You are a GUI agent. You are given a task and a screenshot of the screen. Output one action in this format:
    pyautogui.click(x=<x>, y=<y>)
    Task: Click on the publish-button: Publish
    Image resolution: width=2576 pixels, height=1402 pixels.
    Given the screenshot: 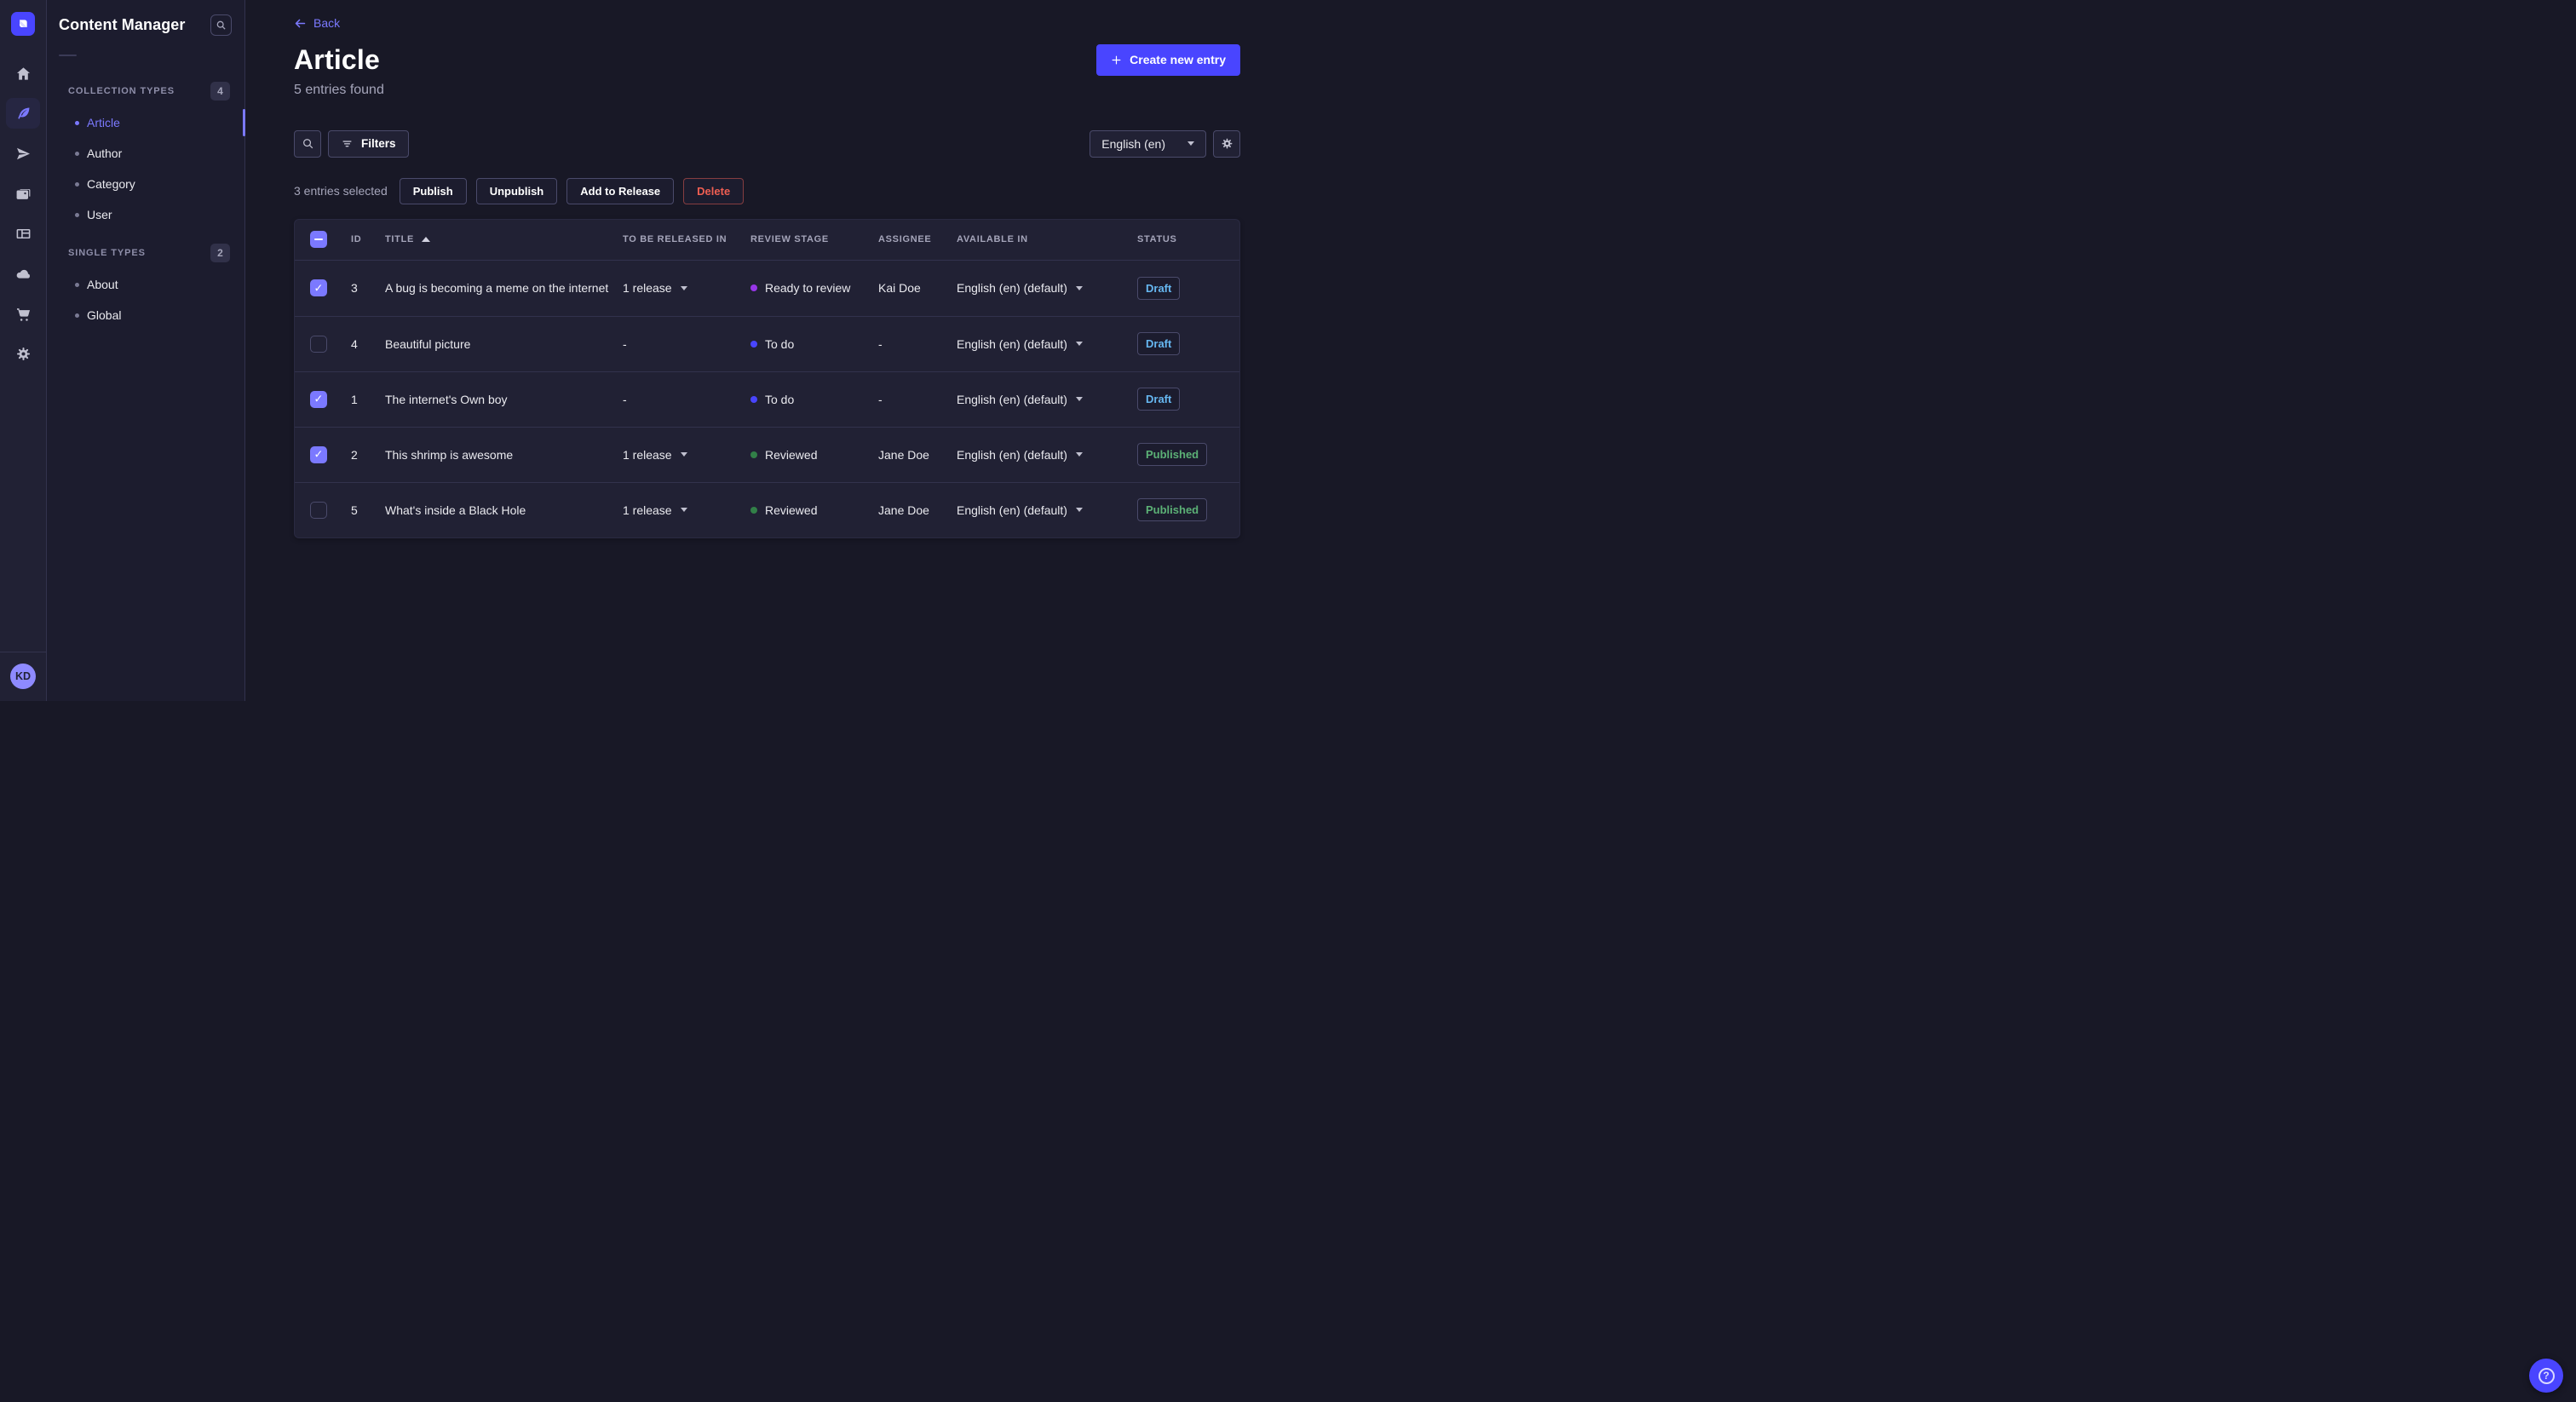 What is the action you would take?
    pyautogui.click(x=433, y=190)
    